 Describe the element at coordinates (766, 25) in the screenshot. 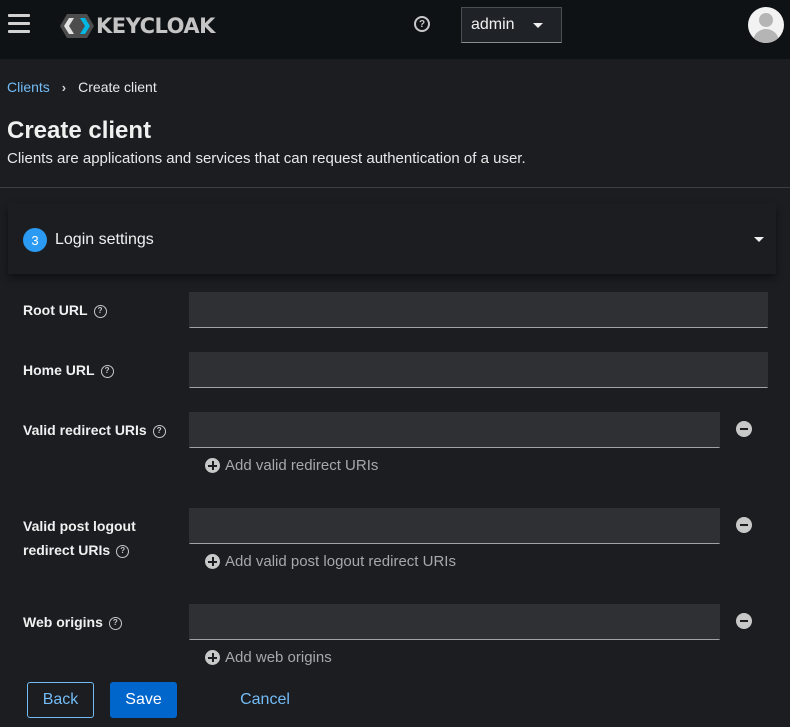

I see `user-avatar` at that location.